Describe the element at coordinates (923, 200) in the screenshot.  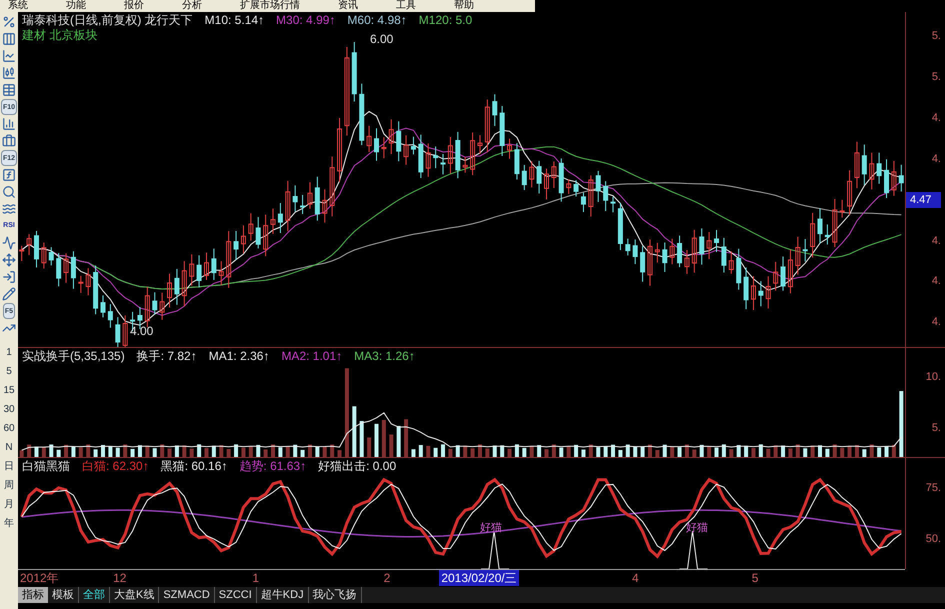
I see `current-price-tag: 4.47` at that location.